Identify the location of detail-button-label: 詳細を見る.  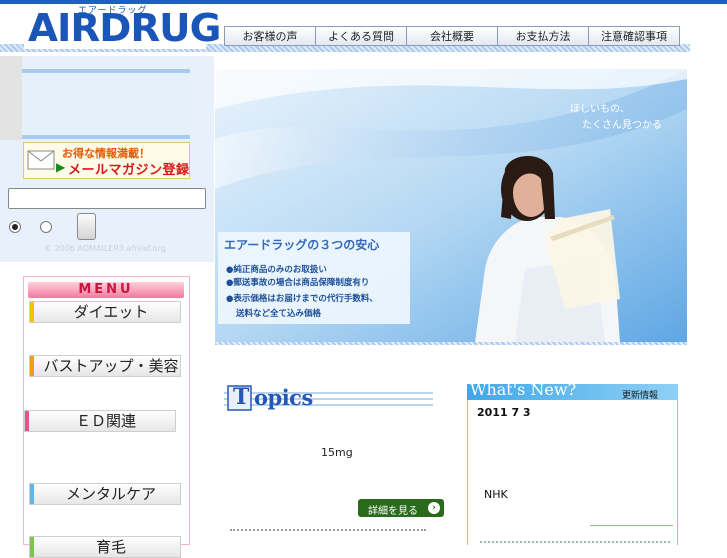
(393, 511).